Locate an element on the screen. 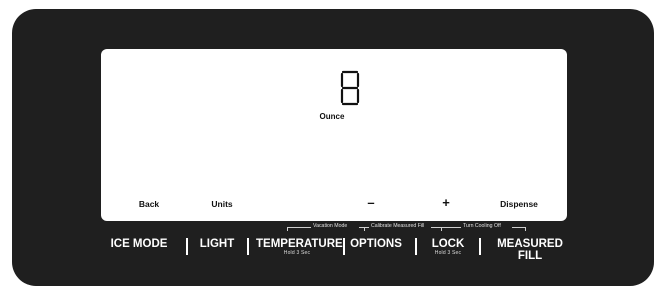  seven-segment-digit is located at coordinates (350, 88).